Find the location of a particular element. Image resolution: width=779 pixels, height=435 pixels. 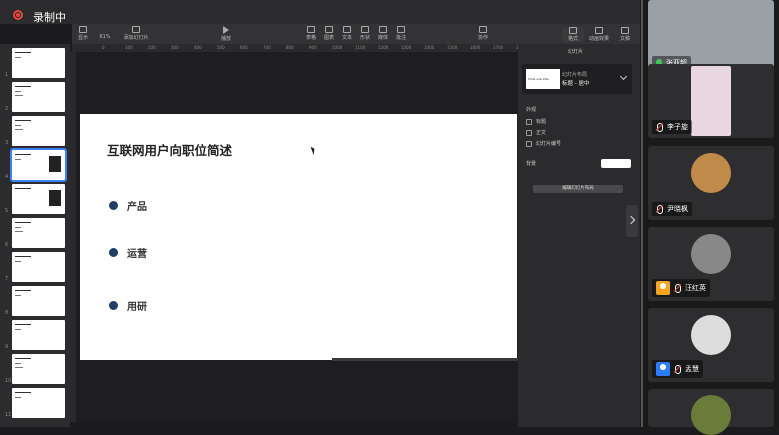

ruler-tick: 1300 is located at coordinates (406, 47).